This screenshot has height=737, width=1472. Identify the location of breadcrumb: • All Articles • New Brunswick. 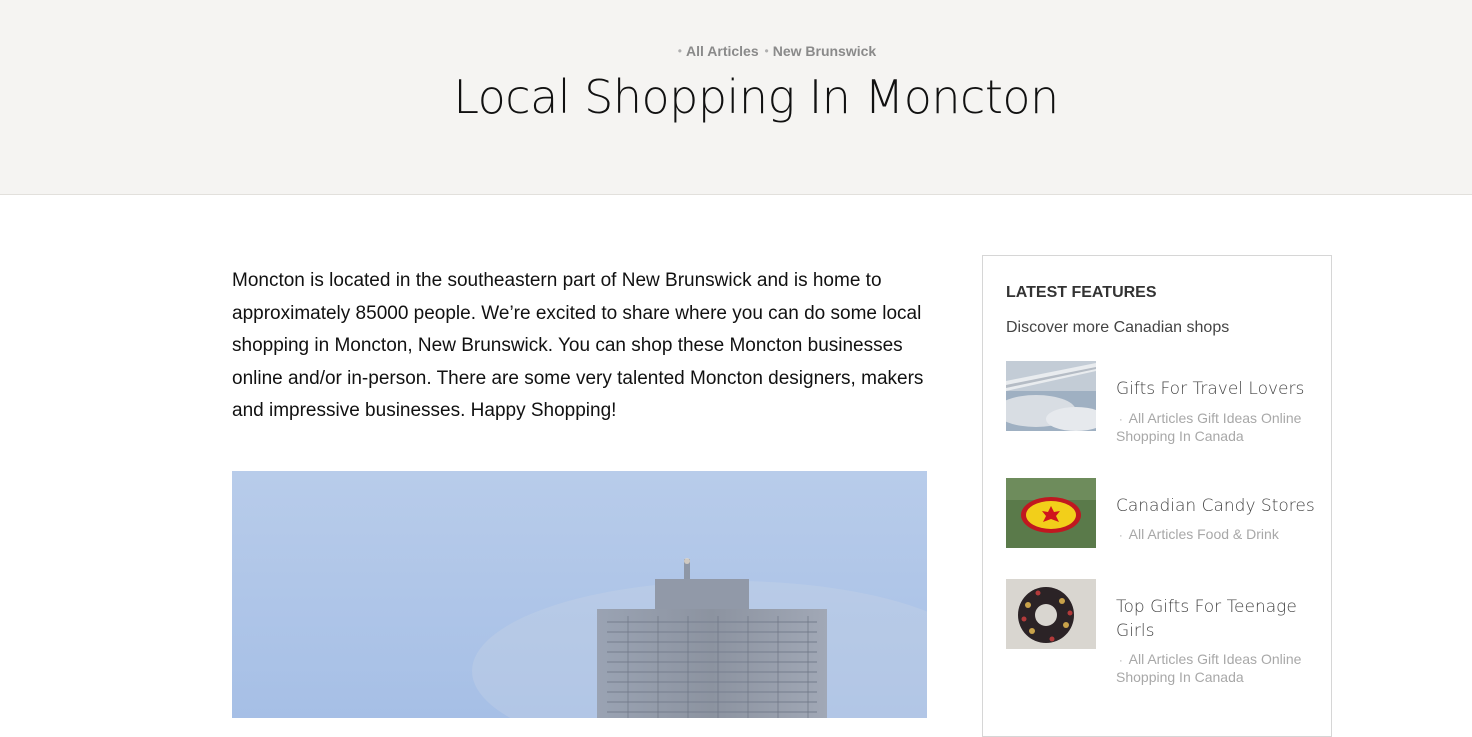
(756, 51).